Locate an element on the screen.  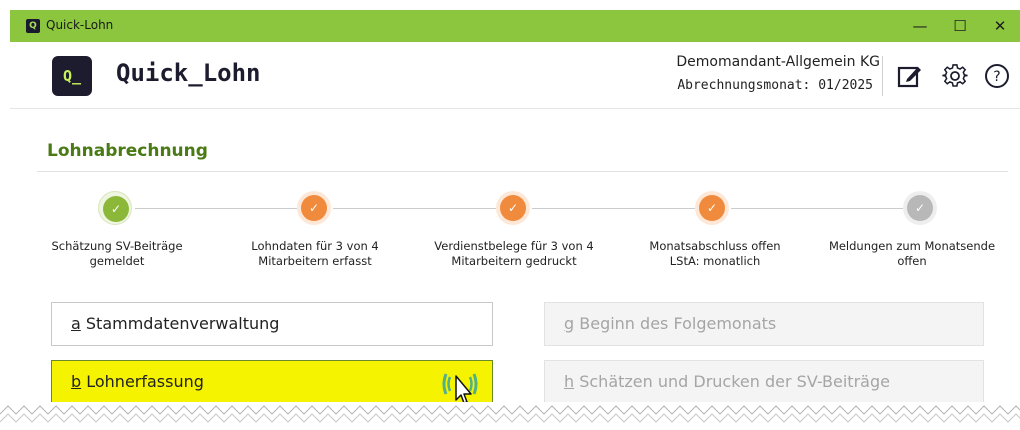
step-label: Monatsabschluss offen LStA: monatlich is located at coordinates (715, 253).